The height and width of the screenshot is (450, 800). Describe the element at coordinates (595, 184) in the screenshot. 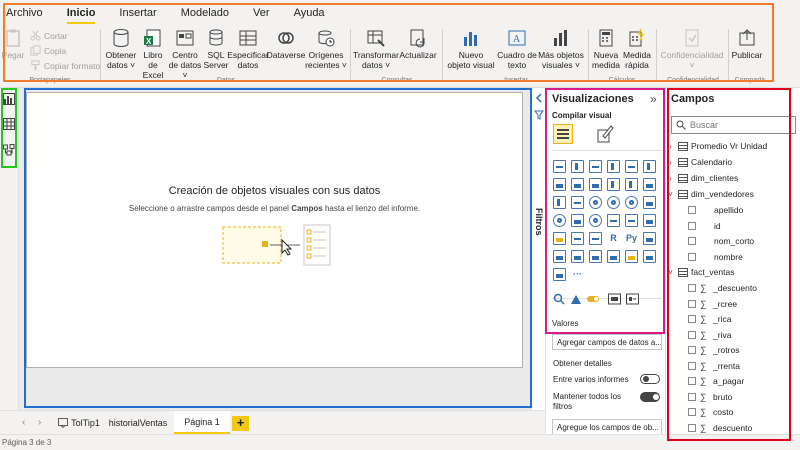

I see `stacked-area-chart-icon` at that location.